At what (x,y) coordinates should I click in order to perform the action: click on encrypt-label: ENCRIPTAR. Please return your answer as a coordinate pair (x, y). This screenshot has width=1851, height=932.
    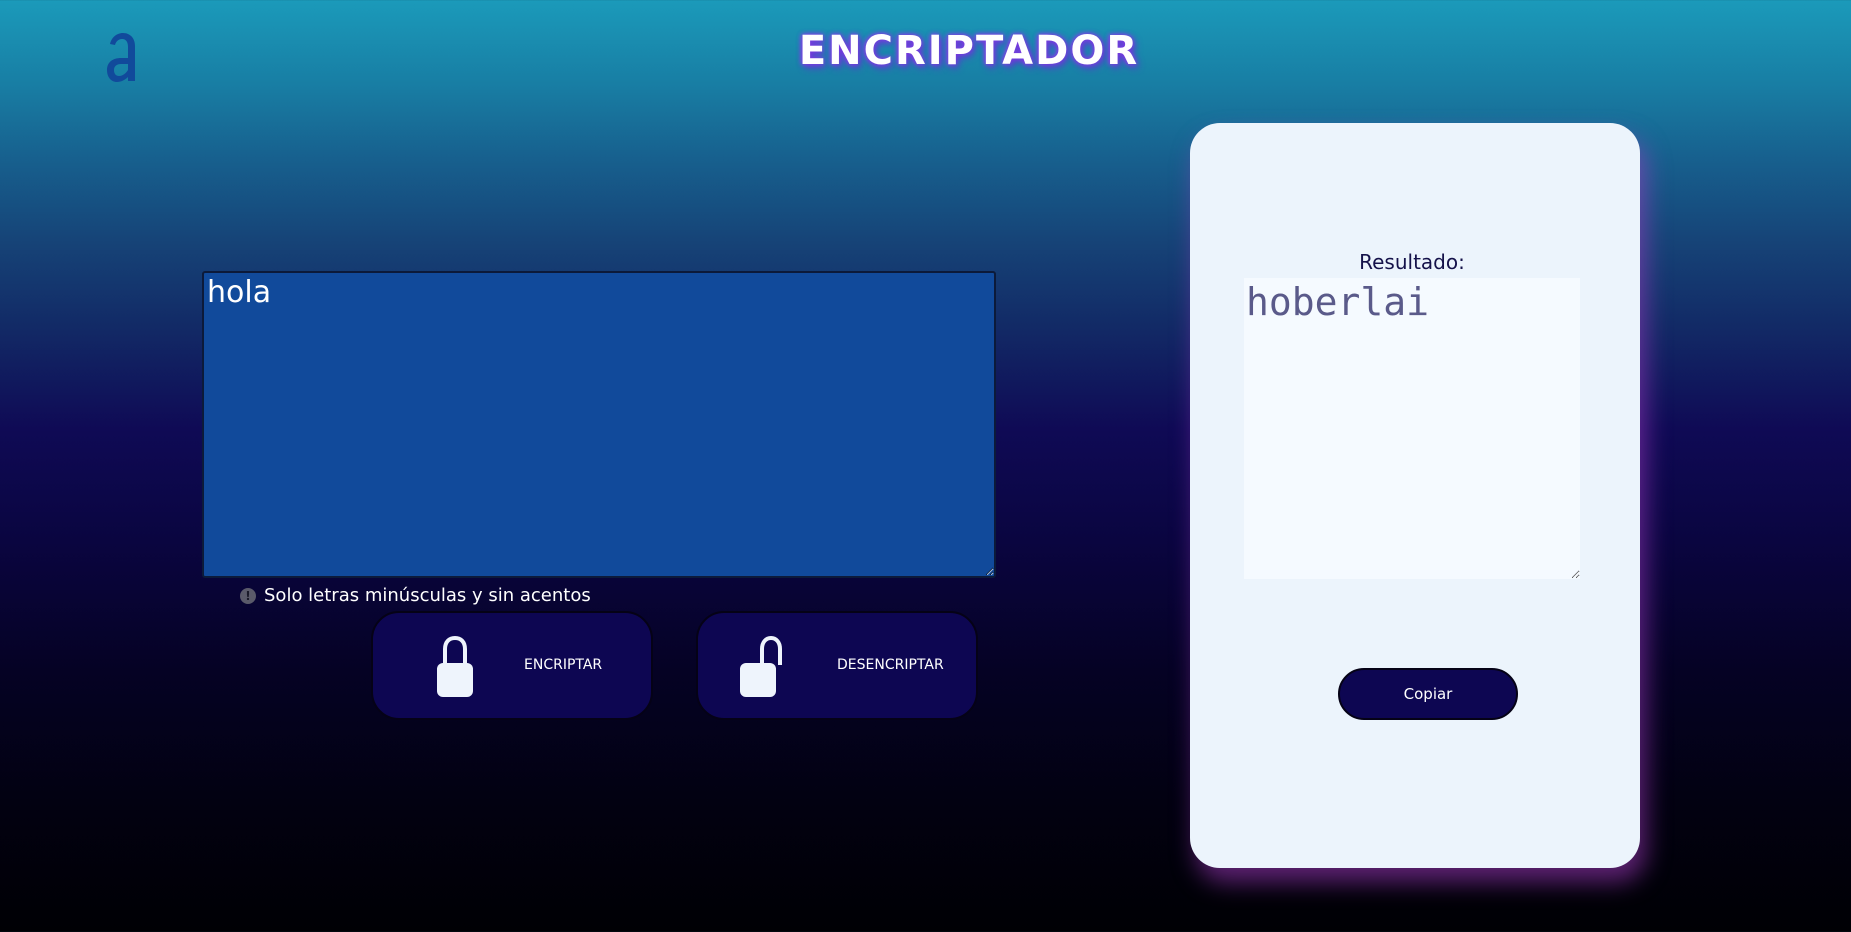
    Looking at the image, I should click on (563, 665).